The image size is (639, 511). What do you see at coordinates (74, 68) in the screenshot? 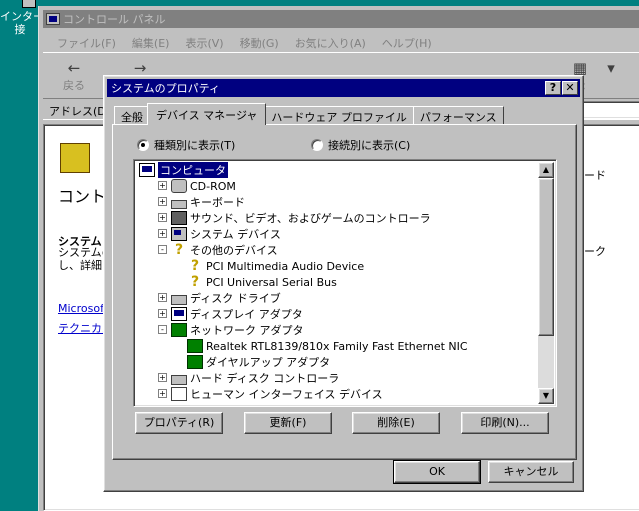
I see `back-arrow-icon: ←` at bounding box center [74, 68].